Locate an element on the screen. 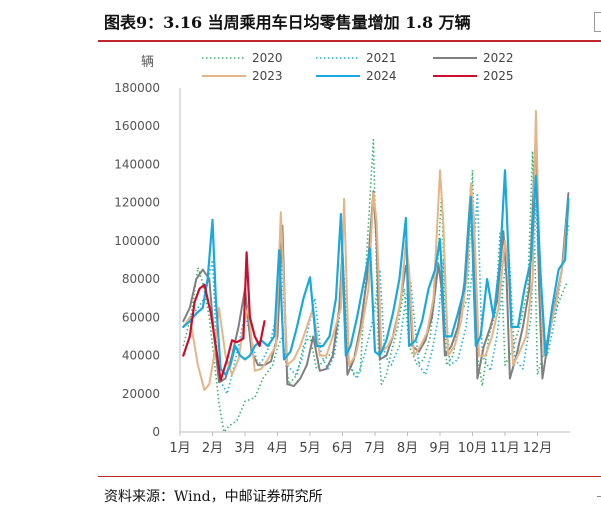 This screenshot has width=601, height=518. y-tick-label: 20000 is located at coordinates (141, 394).